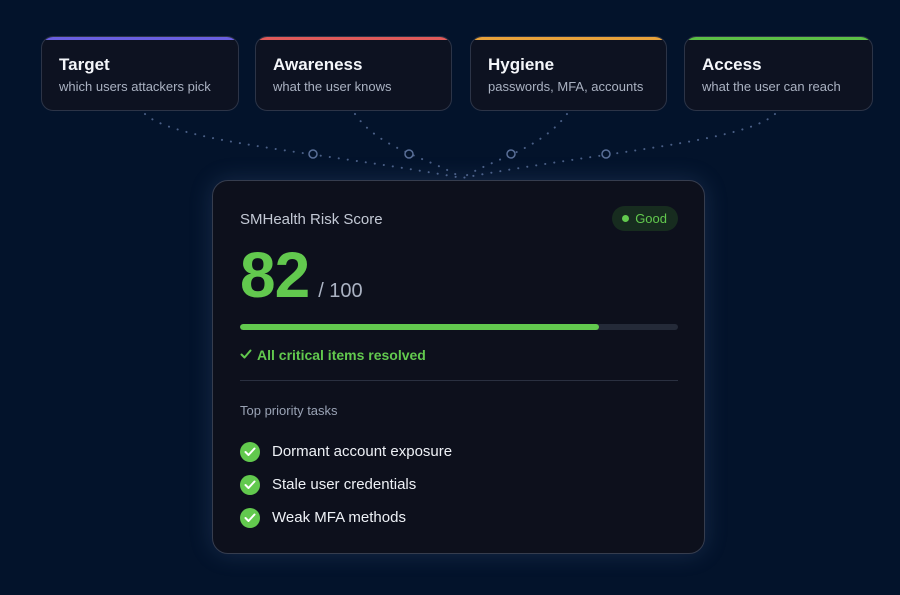 Image resolution: width=900 pixels, height=595 pixels. I want to click on pillar-card-awareness: Awareness what the user knows, so click(353, 73).